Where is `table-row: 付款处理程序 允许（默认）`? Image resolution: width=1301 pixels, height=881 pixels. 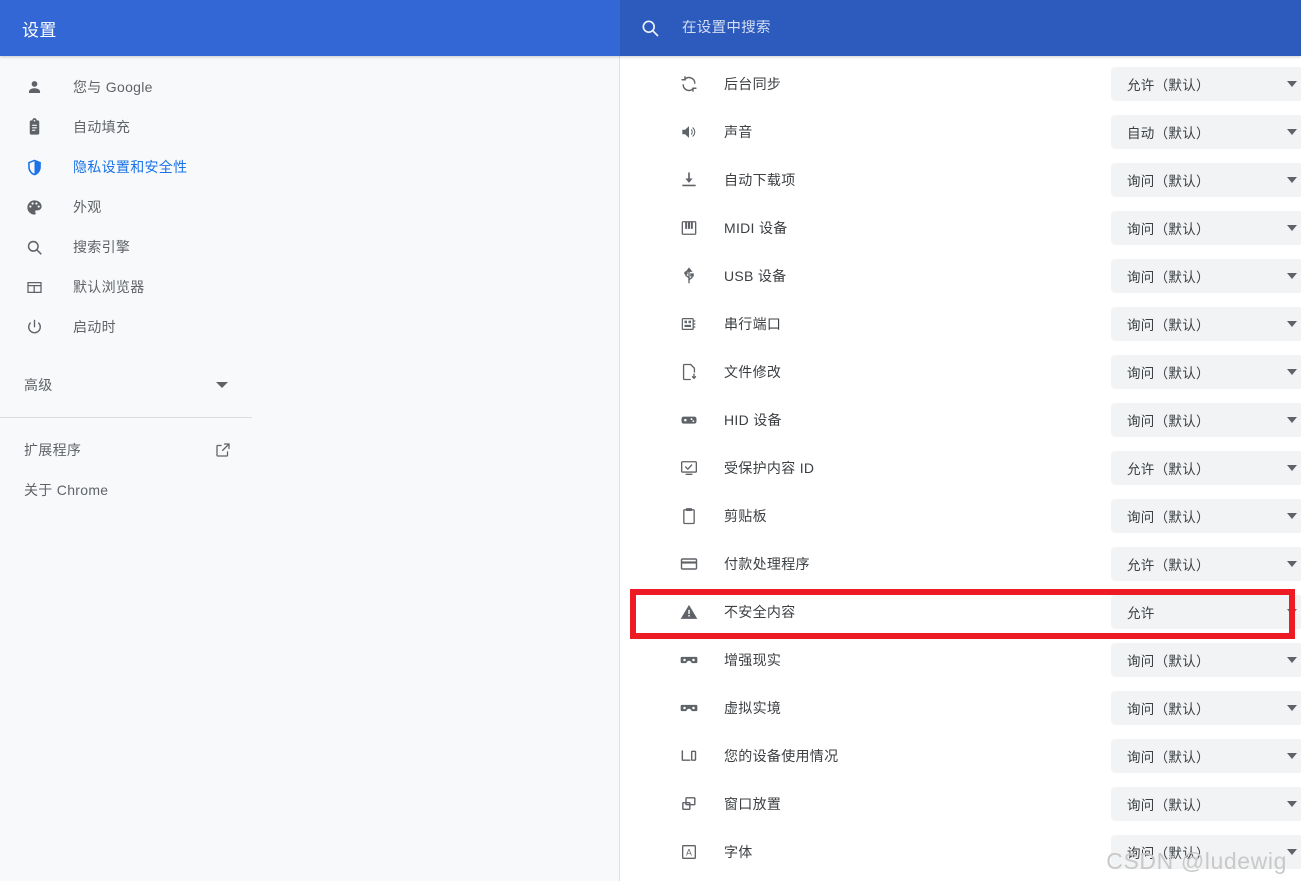 table-row: 付款处理程序 允许（默认） is located at coordinates (961, 564).